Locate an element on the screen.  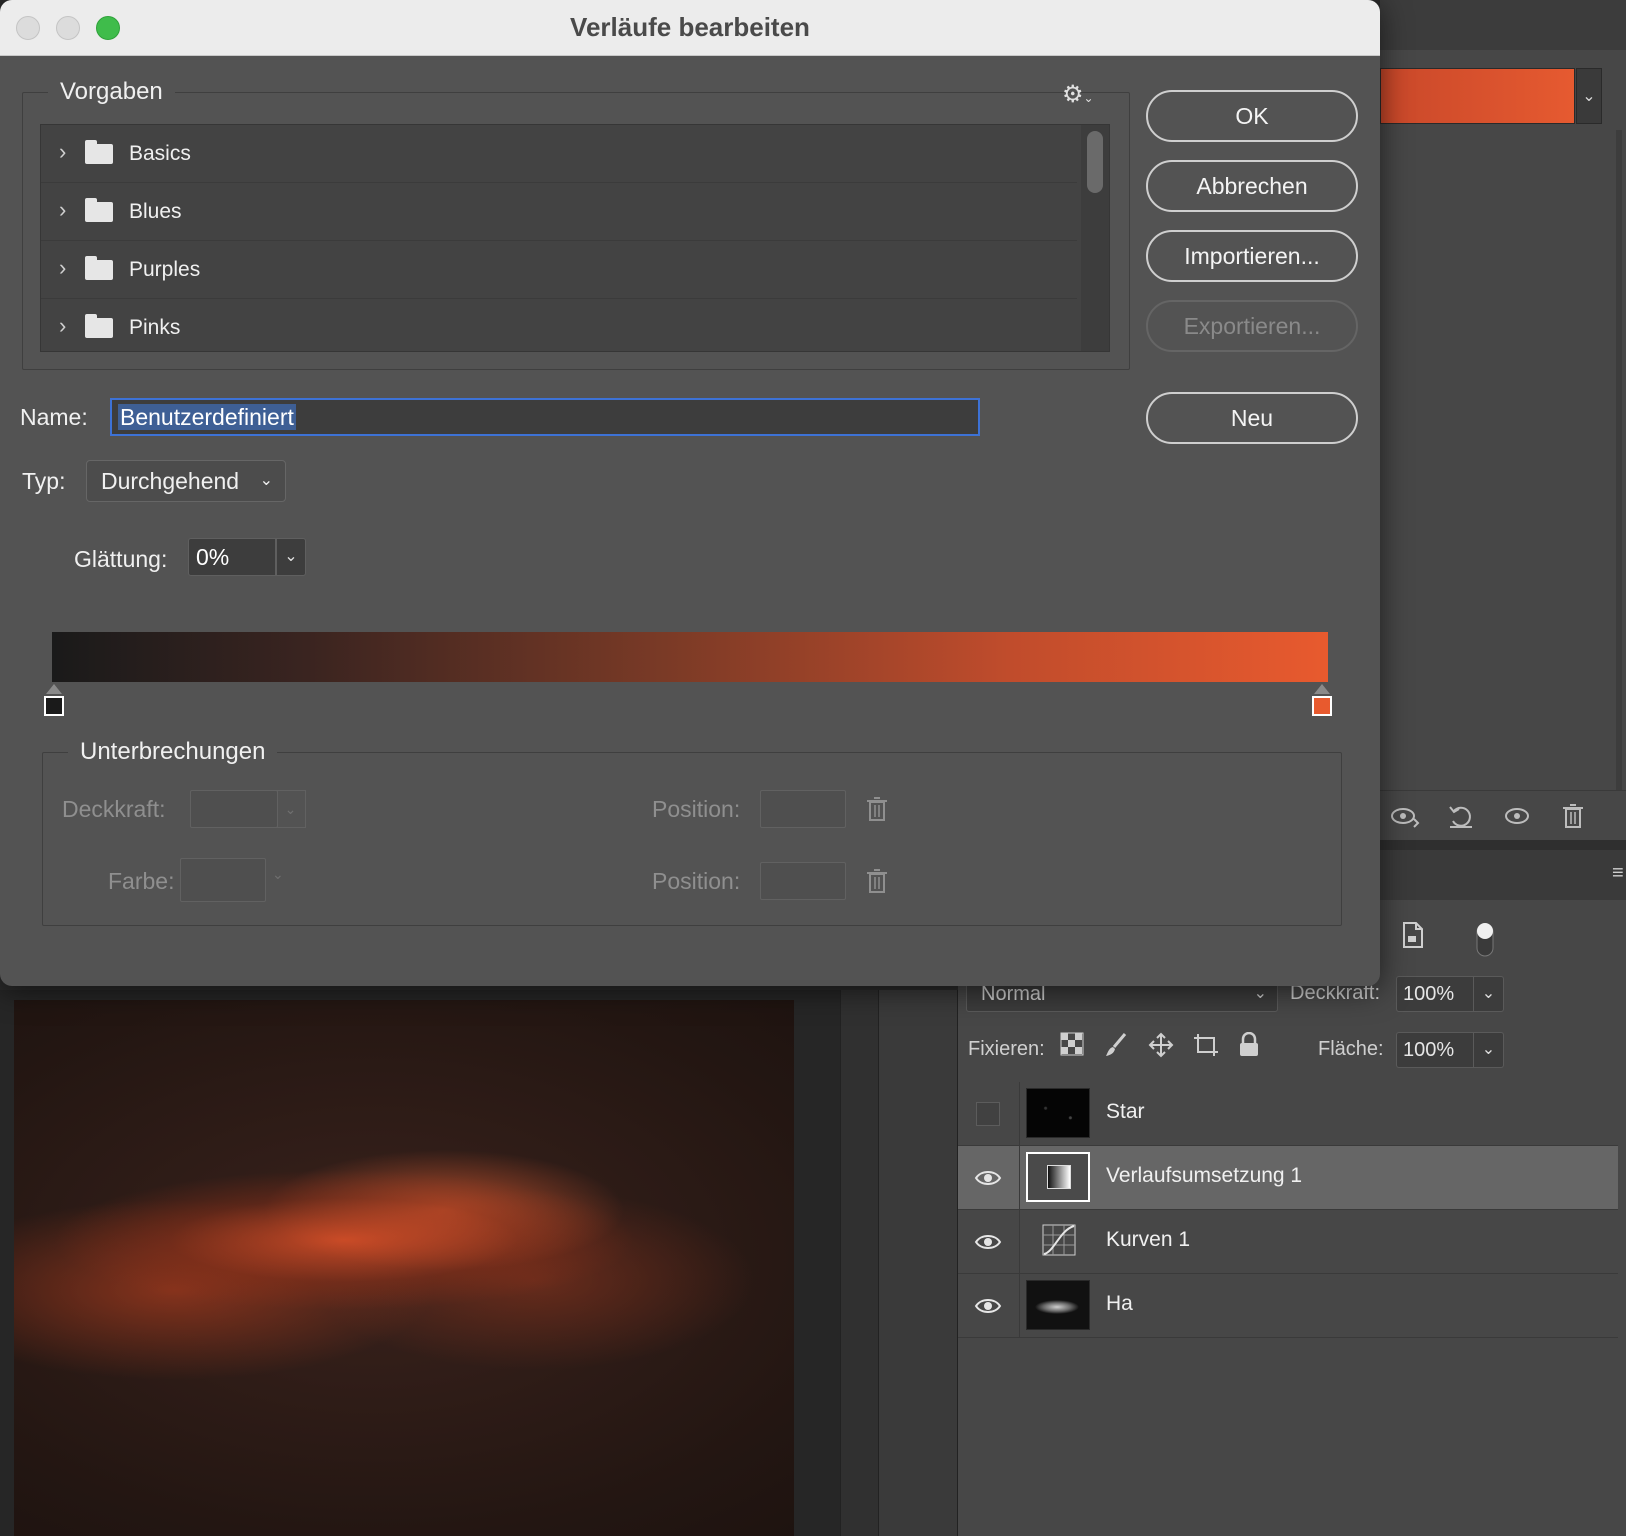
layer-row: Ha is located at coordinates (1288, 1306).